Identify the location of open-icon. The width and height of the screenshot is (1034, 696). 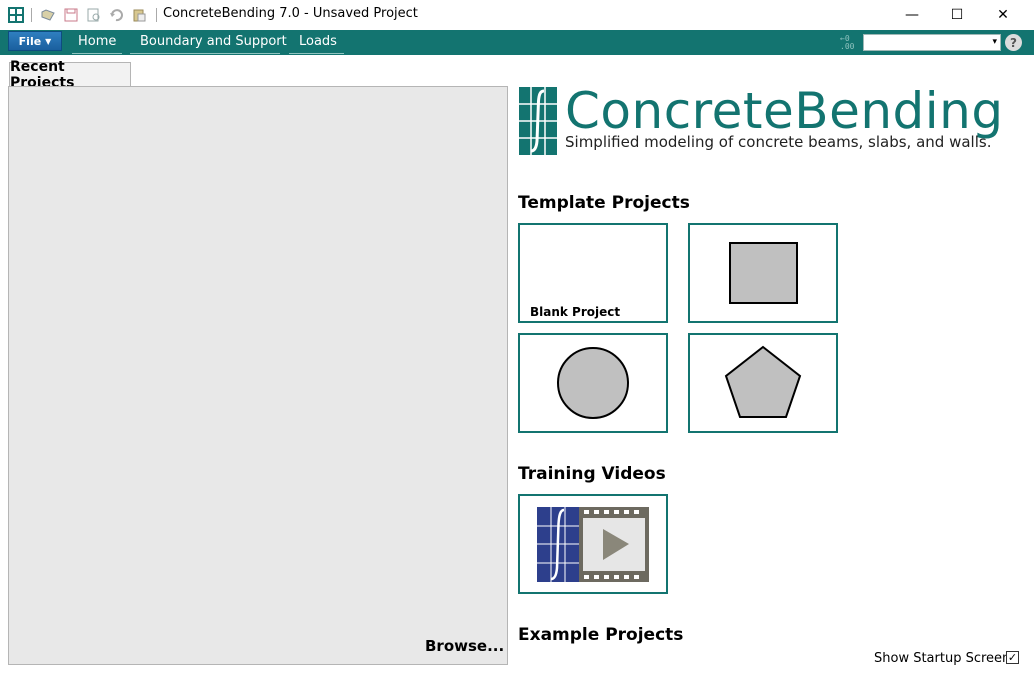
(48, 15).